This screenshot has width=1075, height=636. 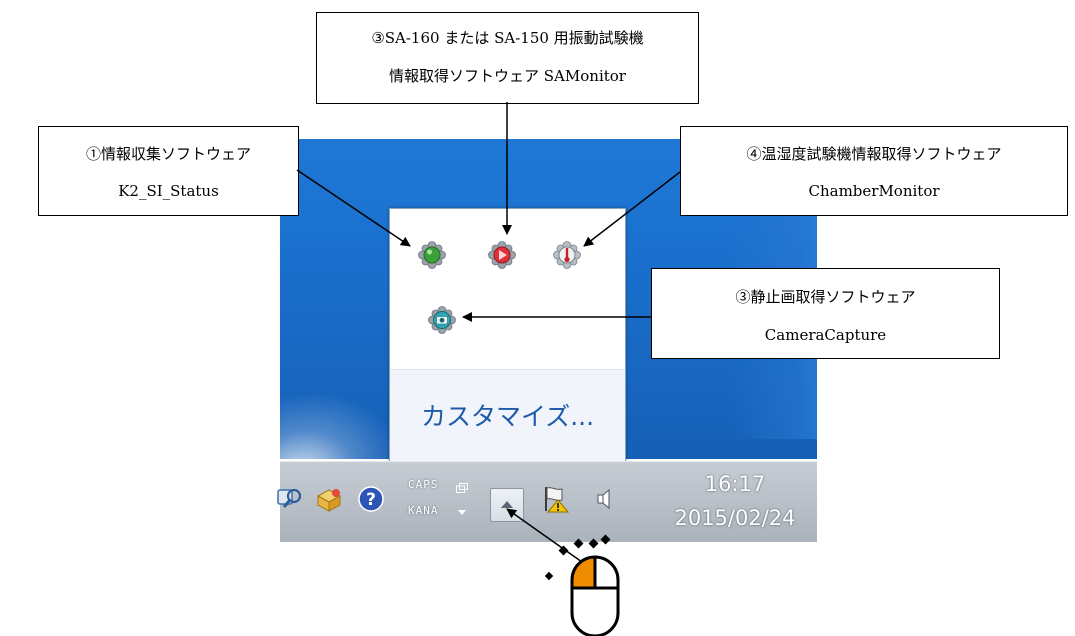 What do you see at coordinates (582, 585) in the screenshot?
I see `mouse-click-illustration` at bounding box center [582, 585].